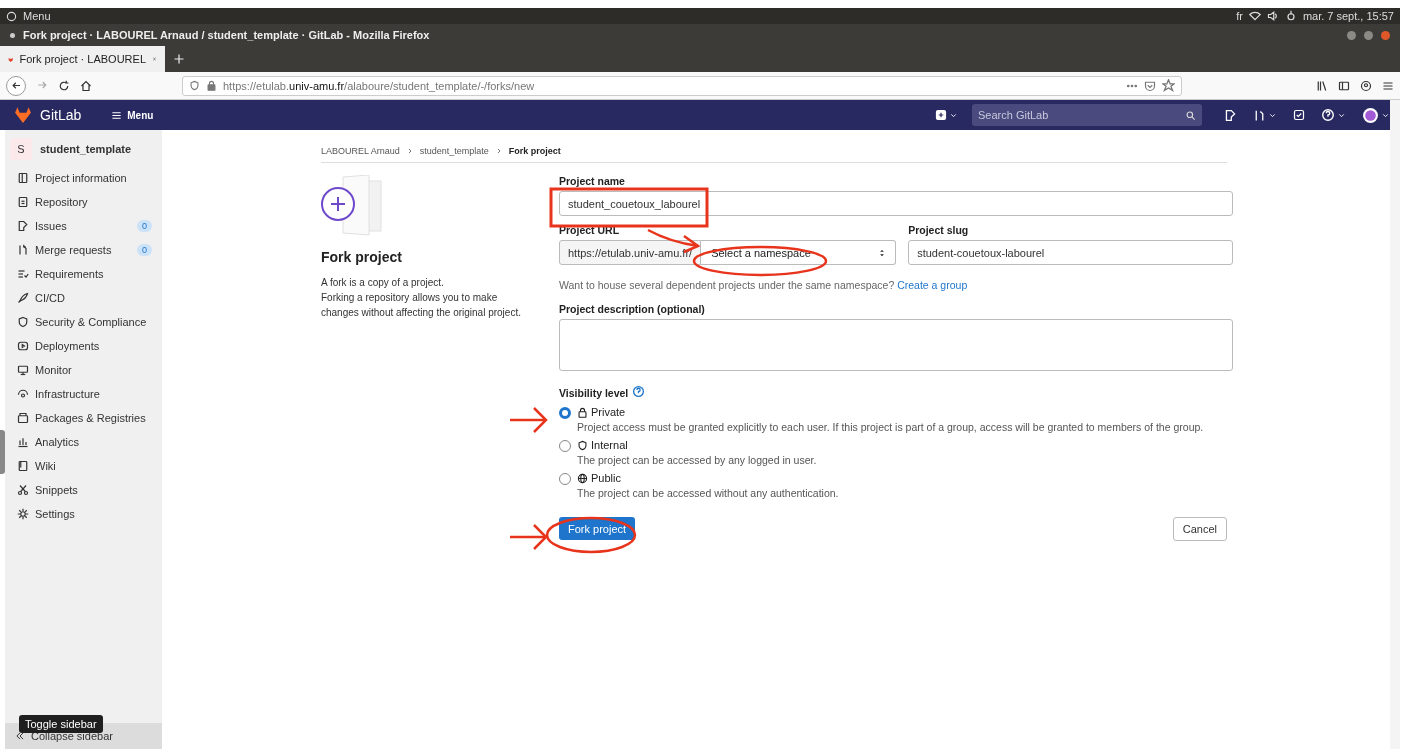 The width and height of the screenshot is (1408, 749). What do you see at coordinates (83, 394) in the screenshot?
I see `sidebar-item: Infrastructure` at bounding box center [83, 394].